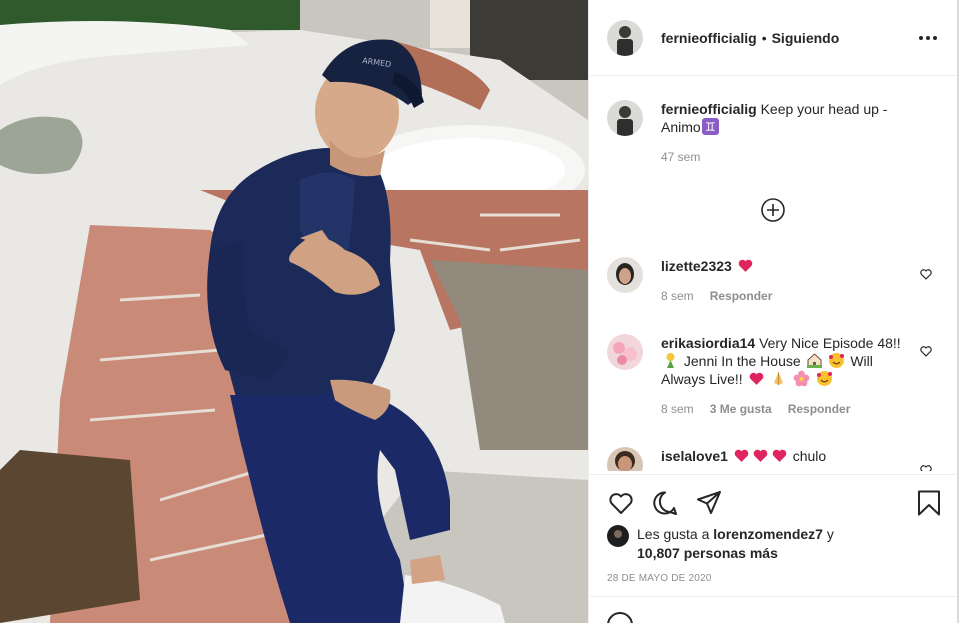 This screenshot has height=623, width=959. I want to click on gemini-emoji-icon: ♊, so click(710, 126).